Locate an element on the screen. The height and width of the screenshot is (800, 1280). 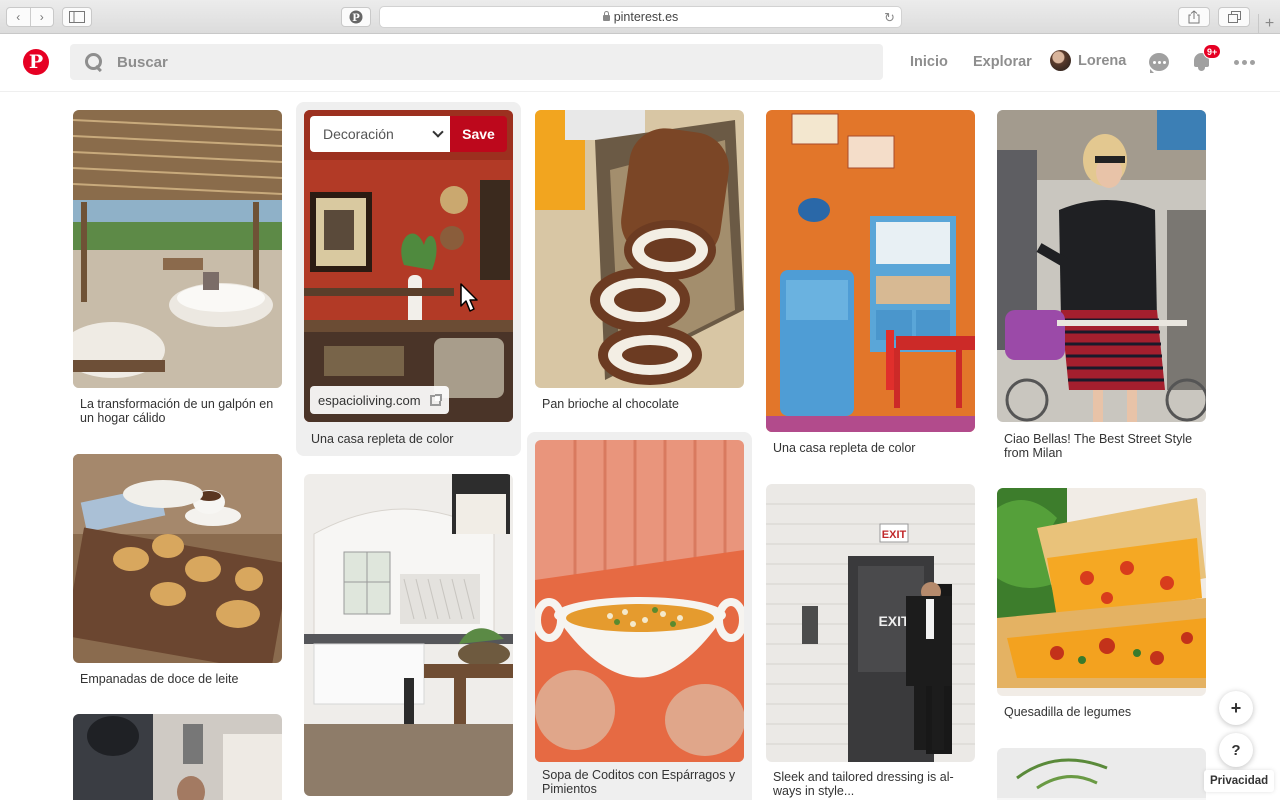
avatar is located at coordinates (1060, 60).